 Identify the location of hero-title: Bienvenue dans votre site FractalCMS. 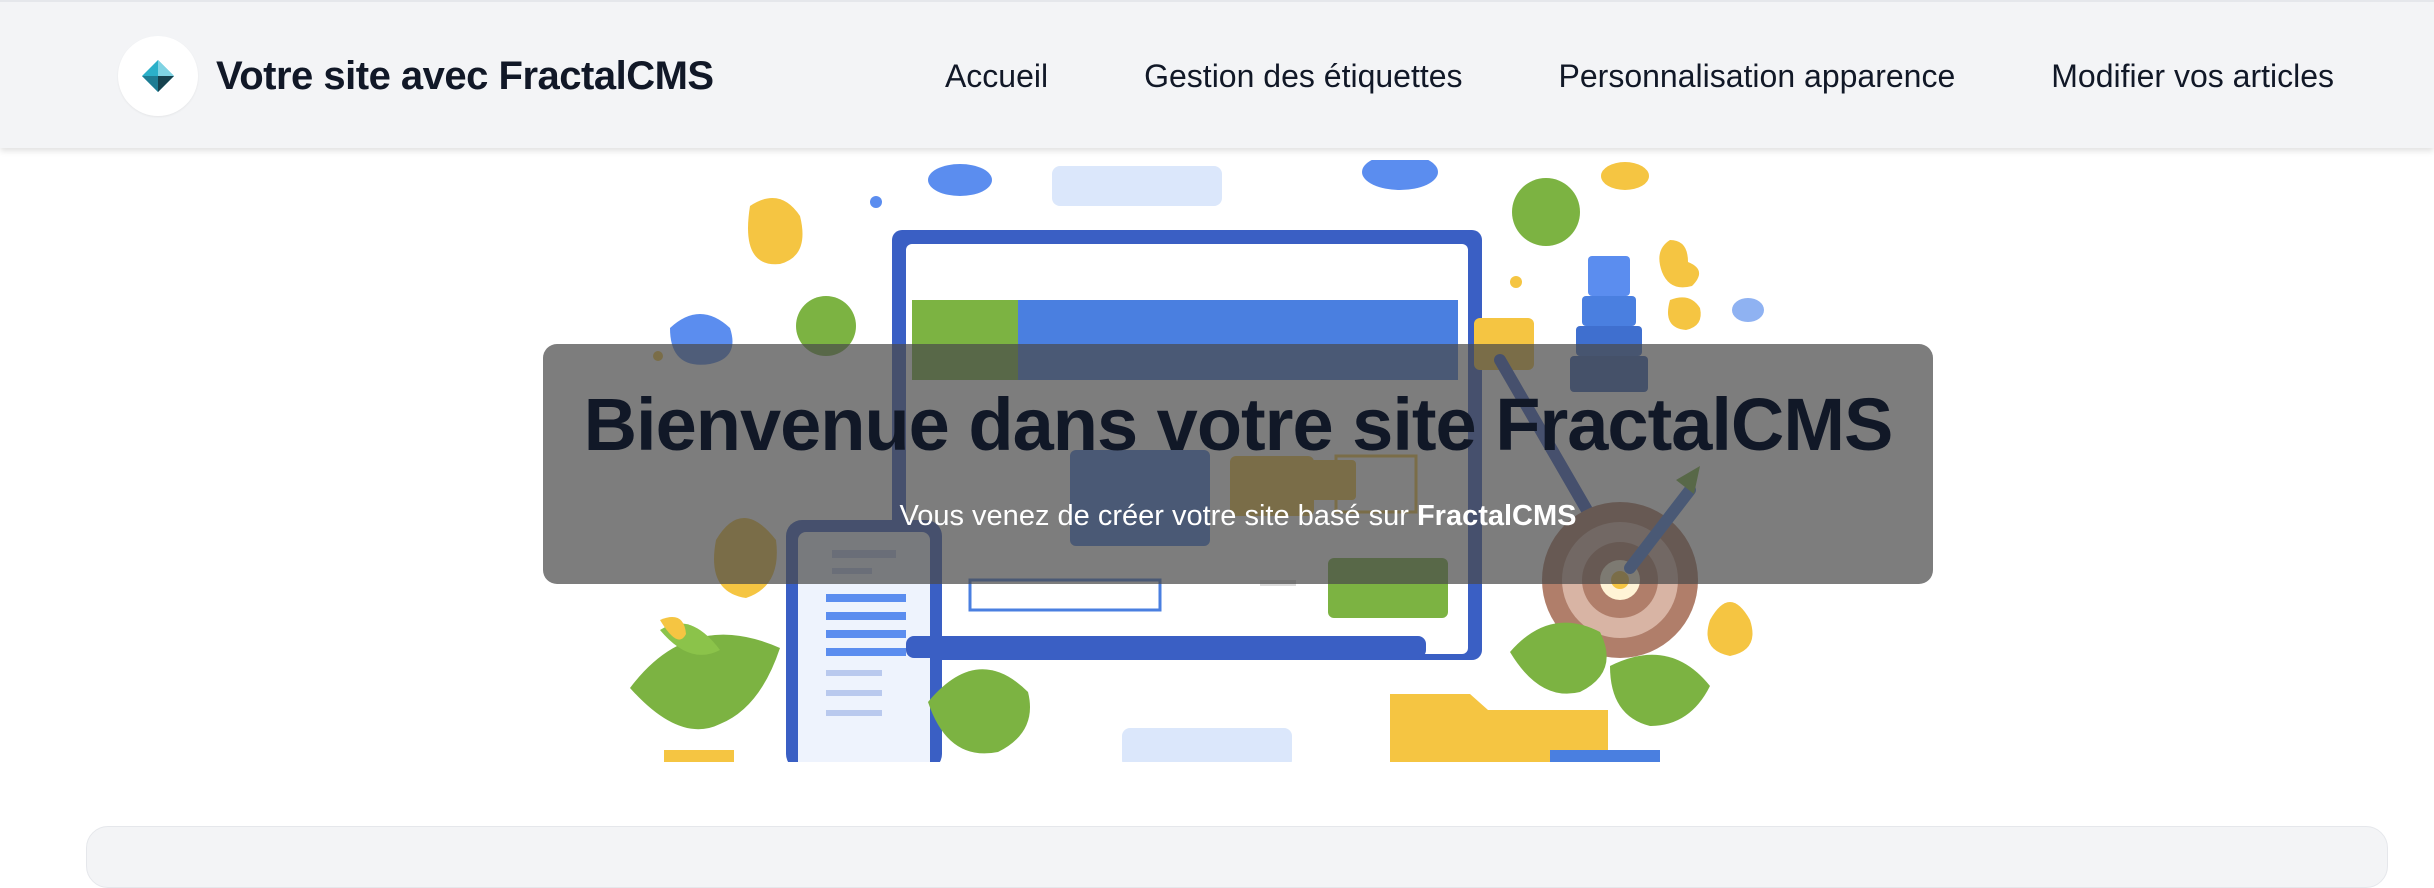
(1238, 424).